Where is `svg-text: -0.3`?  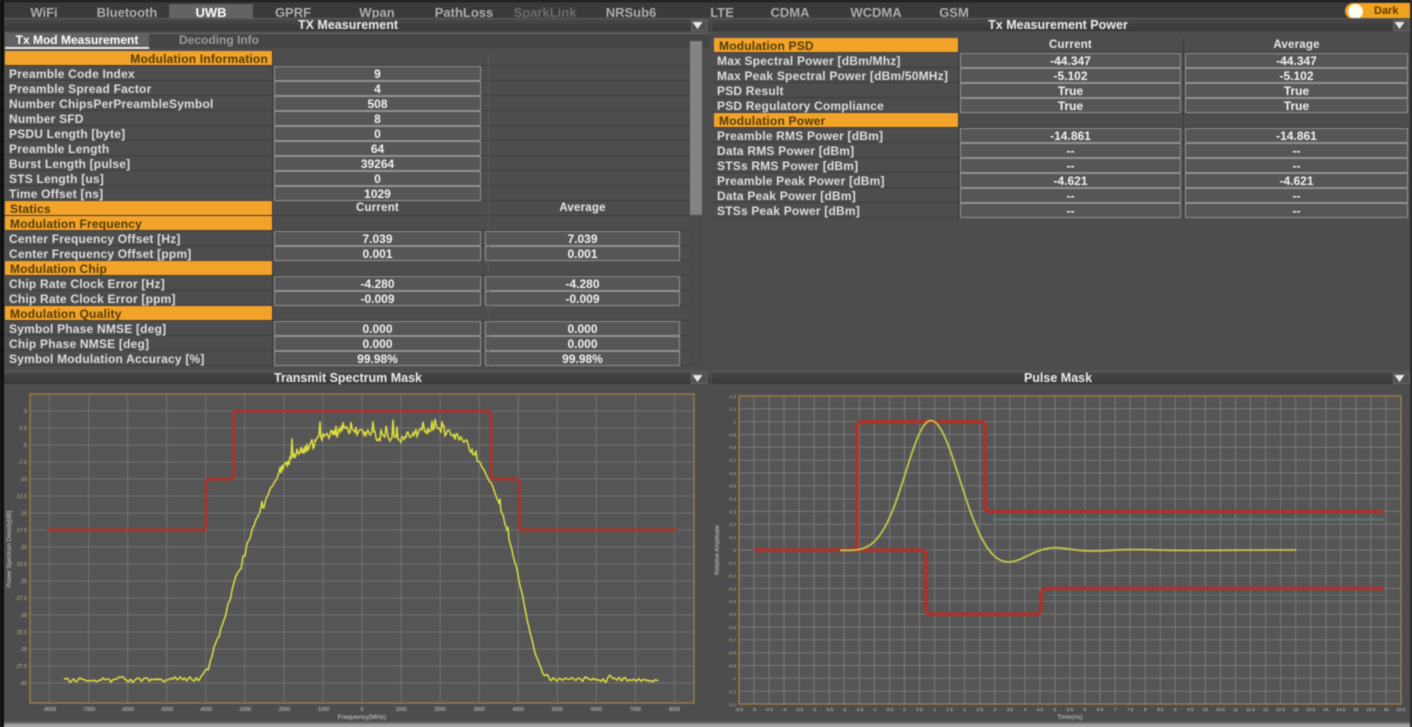 svg-text: -0.3 is located at coordinates (732, 588).